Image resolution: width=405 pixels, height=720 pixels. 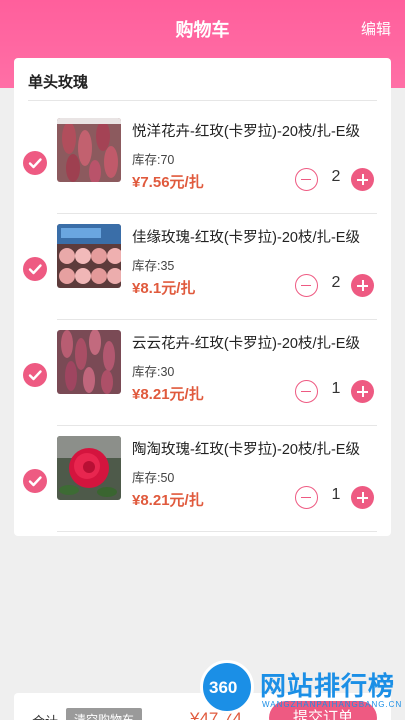 What do you see at coordinates (246, 342) in the screenshot?
I see `product-name: 云云花卉-红玫(卡罗拉)-20枝/扎-E级` at bounding box center [246, 342].